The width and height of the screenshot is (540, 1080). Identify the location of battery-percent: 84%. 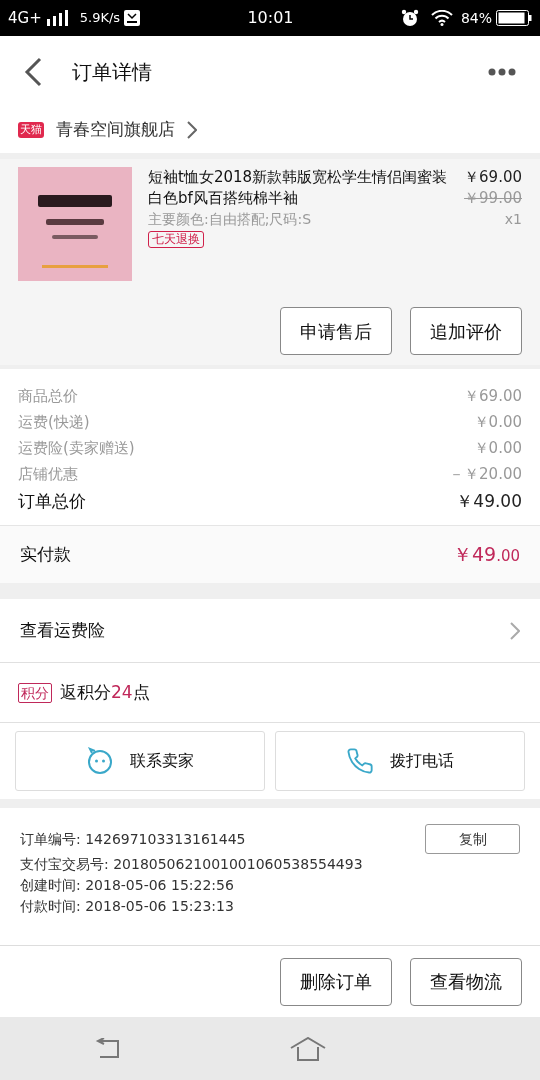
(476, 18).